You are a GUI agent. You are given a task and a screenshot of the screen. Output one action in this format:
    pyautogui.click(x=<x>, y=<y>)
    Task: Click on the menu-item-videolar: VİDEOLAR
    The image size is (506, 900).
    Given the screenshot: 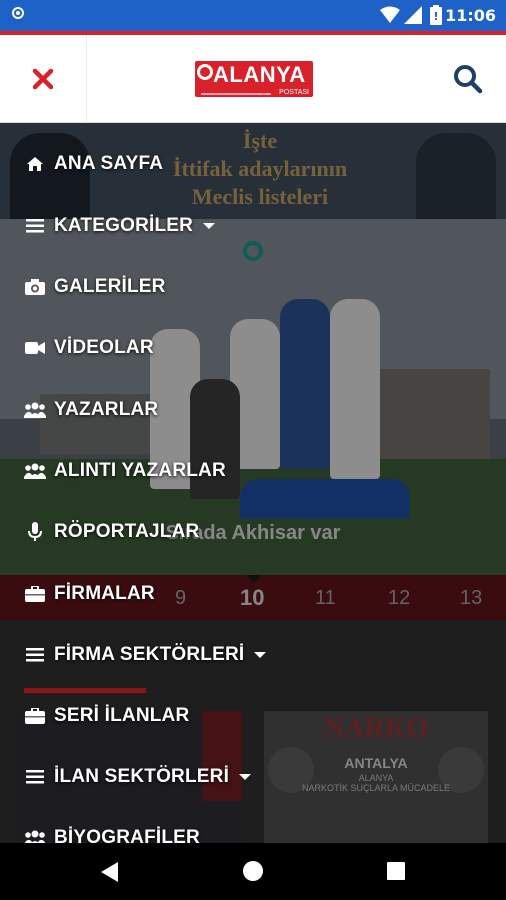 What is the action you would take?
    pyautogui.click(x=89, y=348)
    